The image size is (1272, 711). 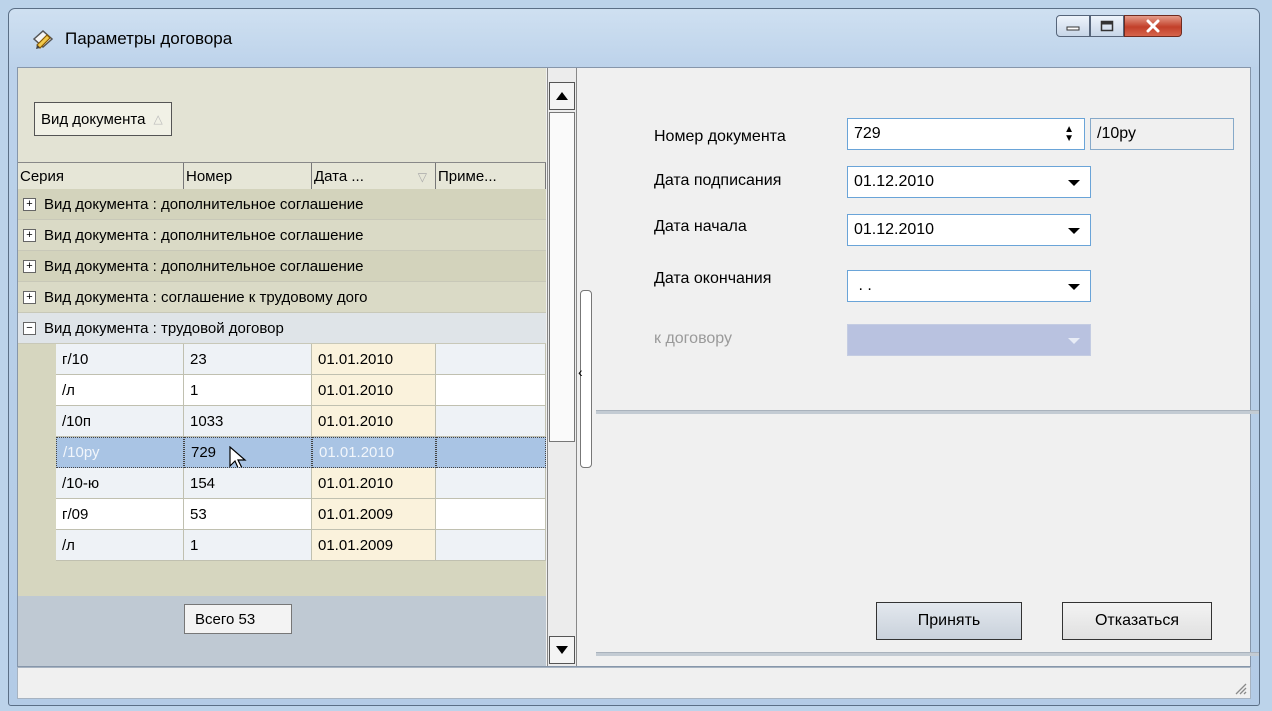 I want to click on start-date-value: 01.12.2010, so click(x=894, y=229).